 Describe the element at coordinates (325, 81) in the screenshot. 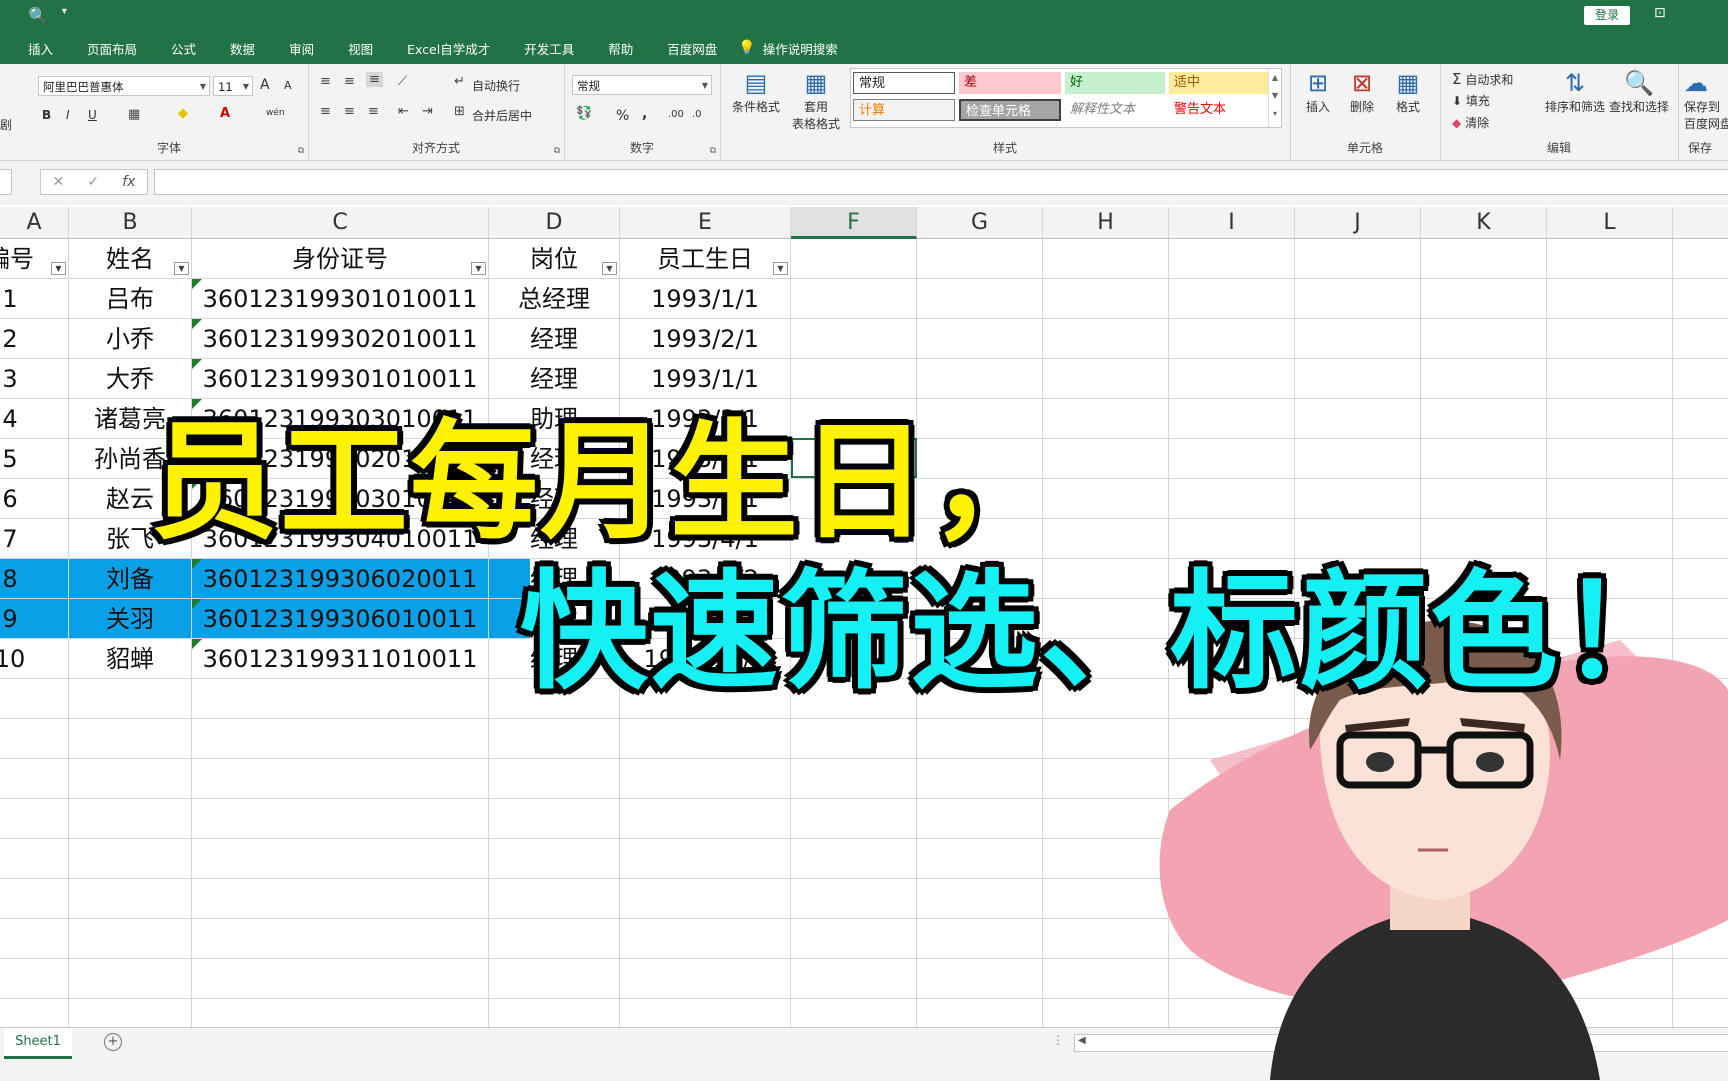

I see `align-top-icon: ≡` at that location.